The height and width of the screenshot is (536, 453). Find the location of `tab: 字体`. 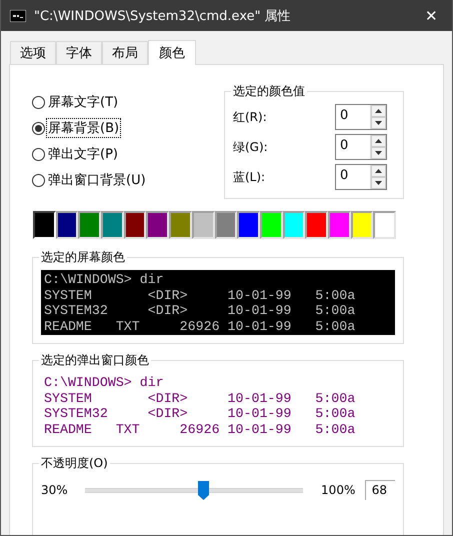

tab: 字体 is located at coordinates (79, 52).